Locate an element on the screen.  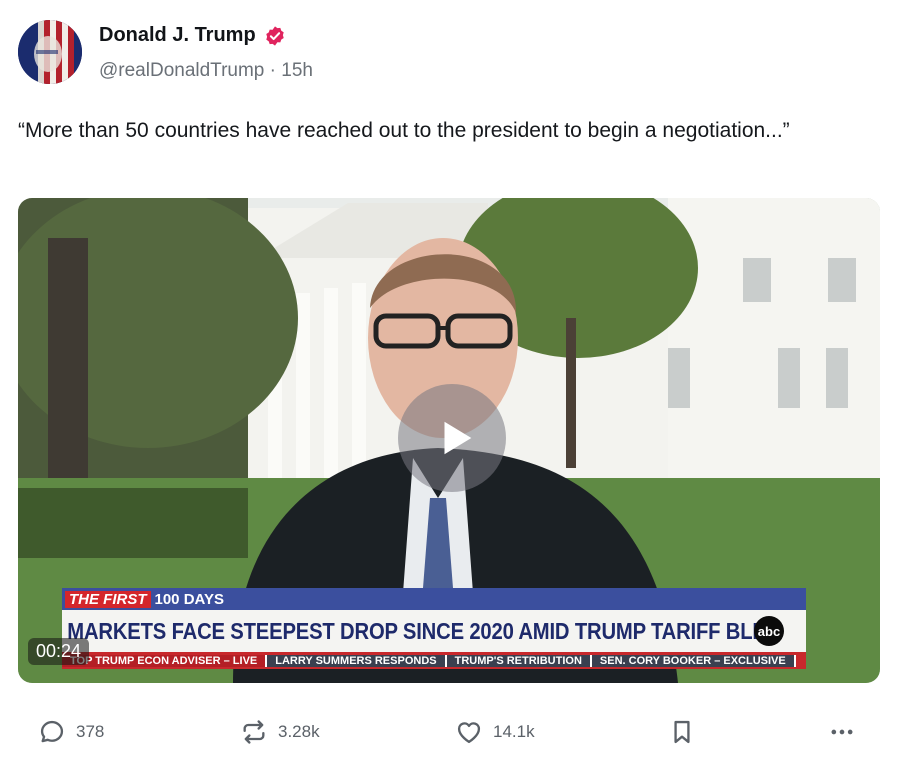
author-name: Donald J. Trump is located at coordinates (177, 35).